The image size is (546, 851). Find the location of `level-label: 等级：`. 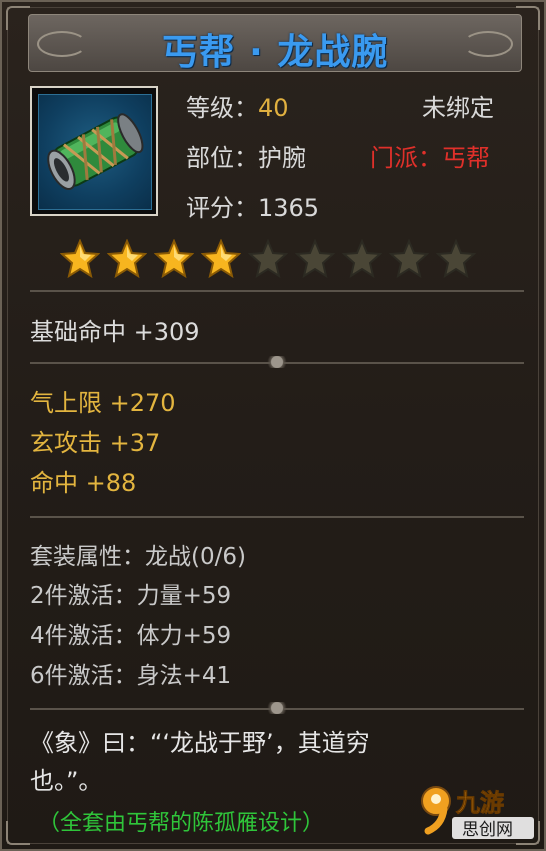

level-label: 等级： is located at coordinates (222, 108).